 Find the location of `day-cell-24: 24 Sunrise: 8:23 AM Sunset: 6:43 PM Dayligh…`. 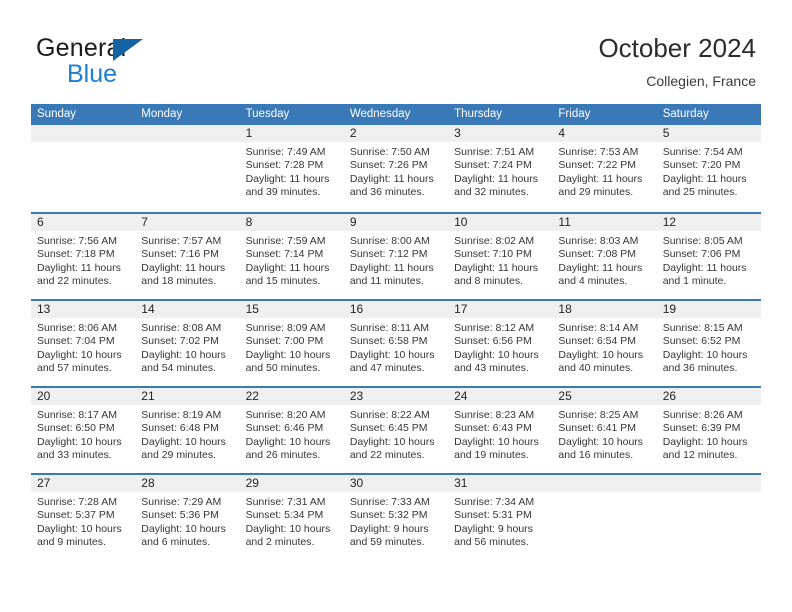

day-cell-24: 24 Sunrise: 8:23 AM Sunset: 6:43 PM Dayligh… is located at coordinates (500, 430).